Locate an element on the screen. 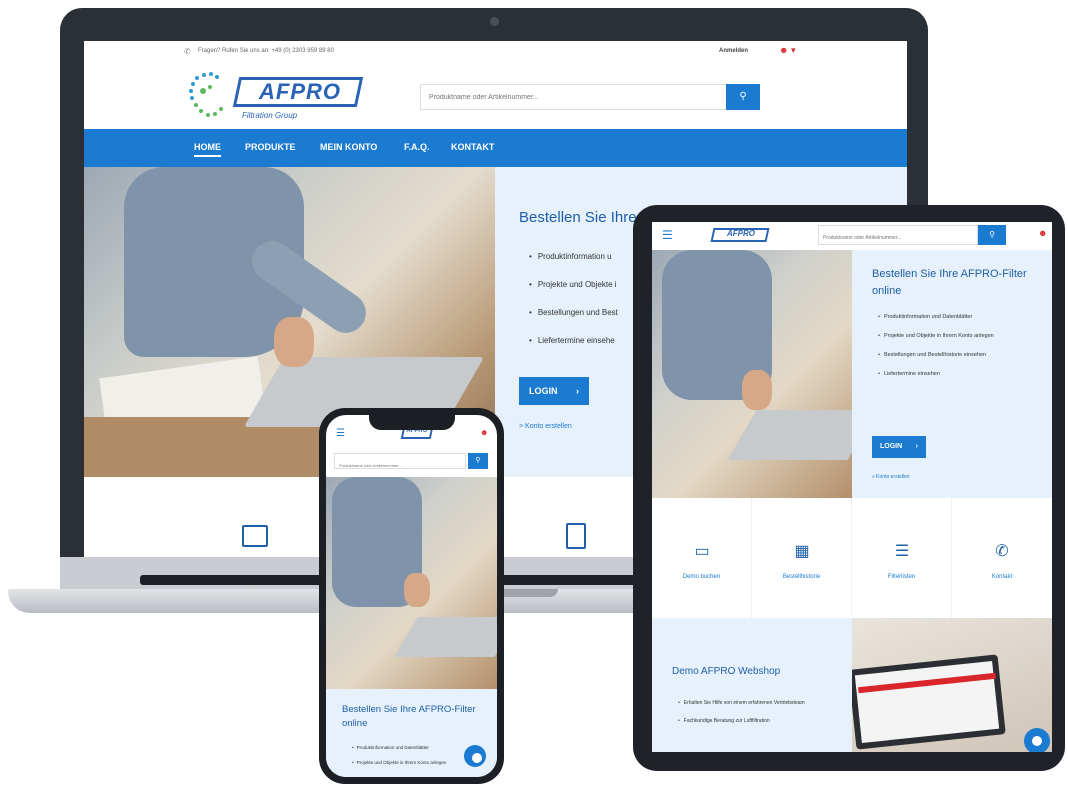 The height and width of the screenshot is (787, 1068). tablet-hero-image is located at coordinates (752, 374).